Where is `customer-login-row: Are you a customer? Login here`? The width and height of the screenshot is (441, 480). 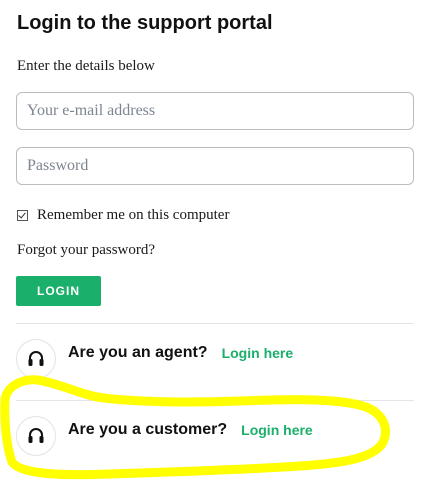 customer-login-row: Are you a customer? Login here is located at coordinates (164, 436).